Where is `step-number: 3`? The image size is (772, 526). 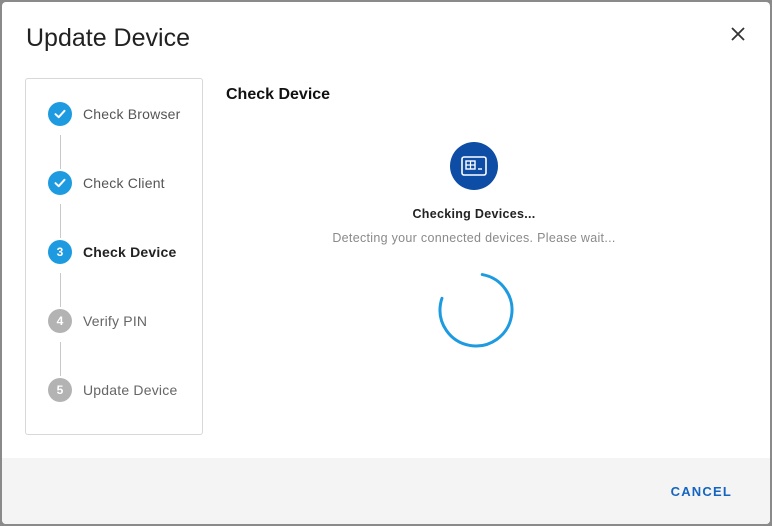
step-number: 3 is located at coordinates (60, 252).